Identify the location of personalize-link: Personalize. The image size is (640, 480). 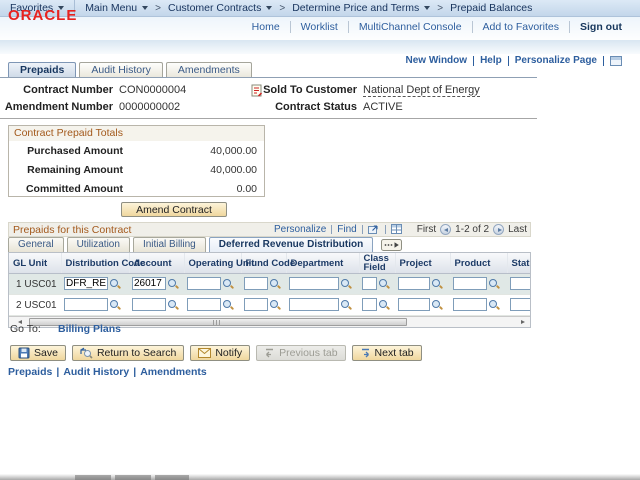
(300, 229).